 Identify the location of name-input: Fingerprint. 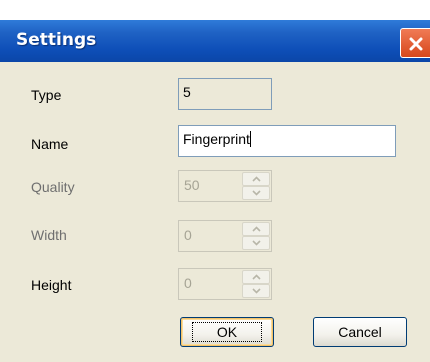
(287, 141).